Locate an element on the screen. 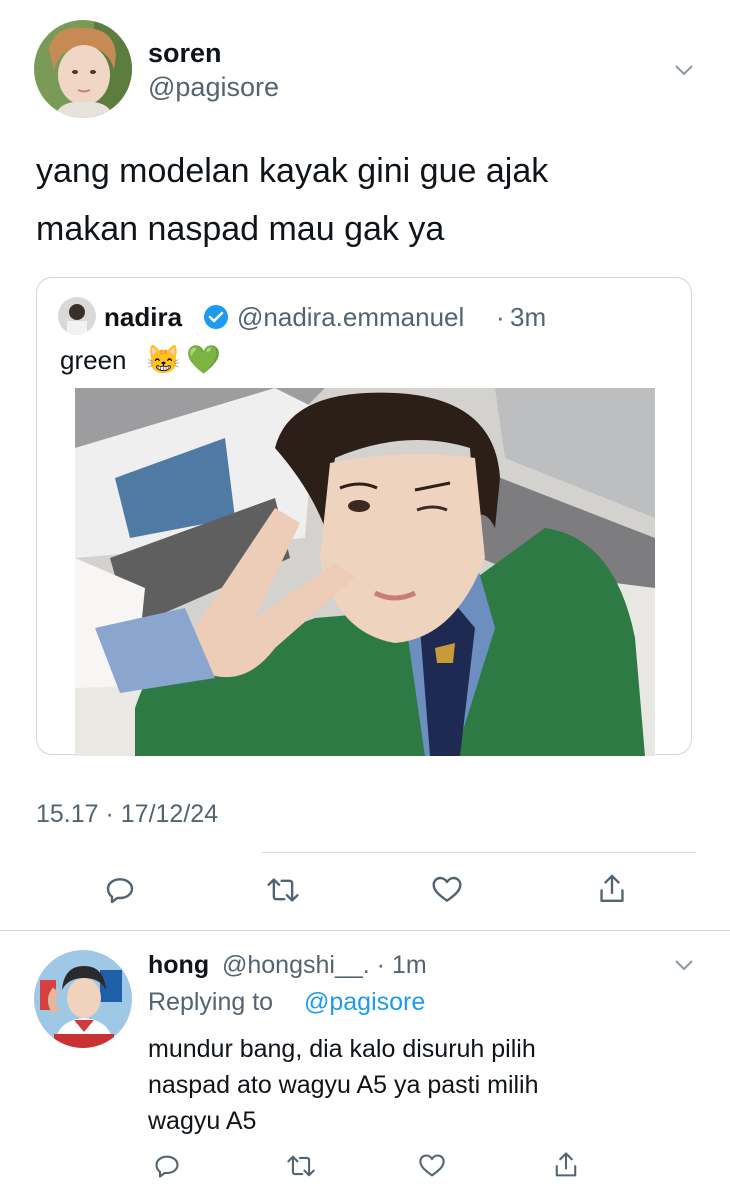 The width and height of the screenshot is (730, 1200). verified-badge-icon is located at coordinates (216, 317).